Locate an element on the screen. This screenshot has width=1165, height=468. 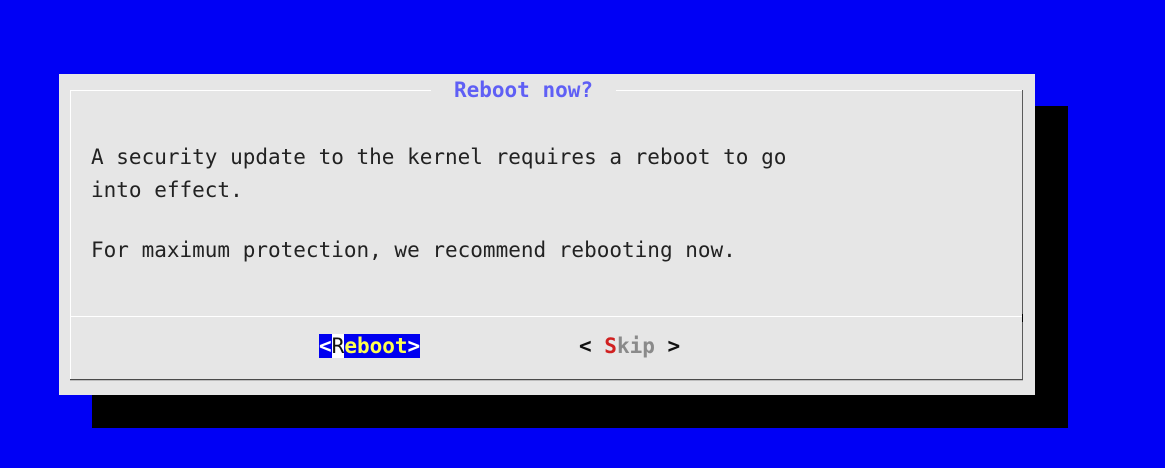
skip-button: < Skip > is located at coordinates (629, 346).